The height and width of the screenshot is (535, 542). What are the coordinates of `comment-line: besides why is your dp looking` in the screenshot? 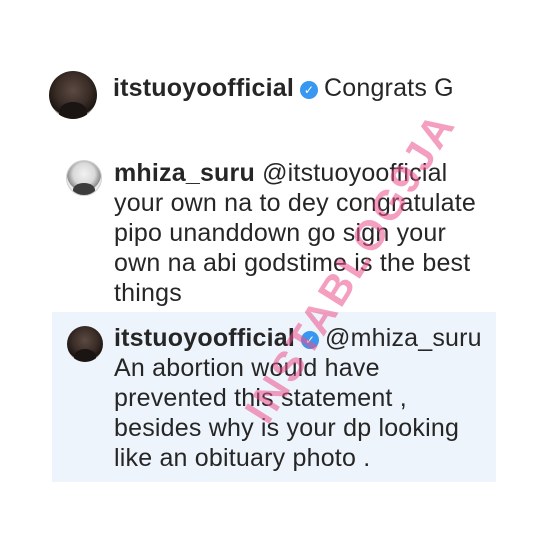 It's located at (287, 428).